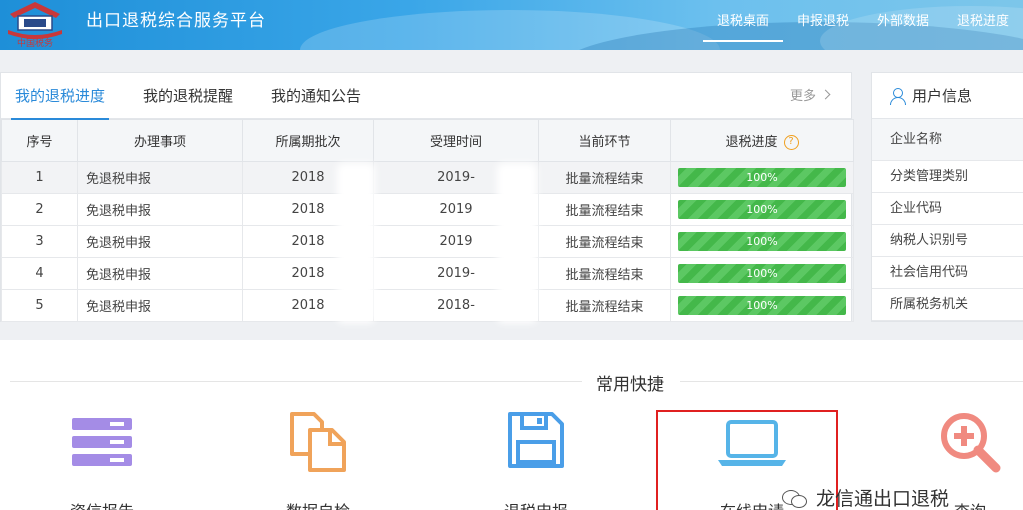 The image size is (1023, 510). What do you see at coordinates (947, 241) in the screenshot?
I see `user-field-taxpayer-id: 纳税人识别号` at bounding box center [947, 241].